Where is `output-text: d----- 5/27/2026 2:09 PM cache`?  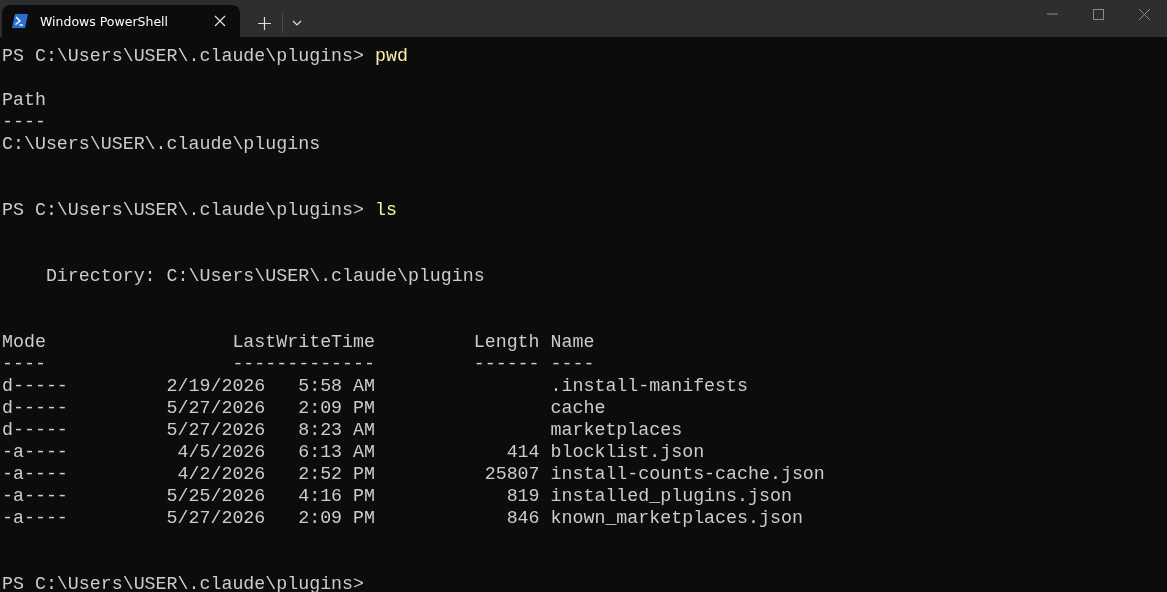 output-text: d----- 5/27/2026 2:09 PM cache is located at coordinates (304, 408).